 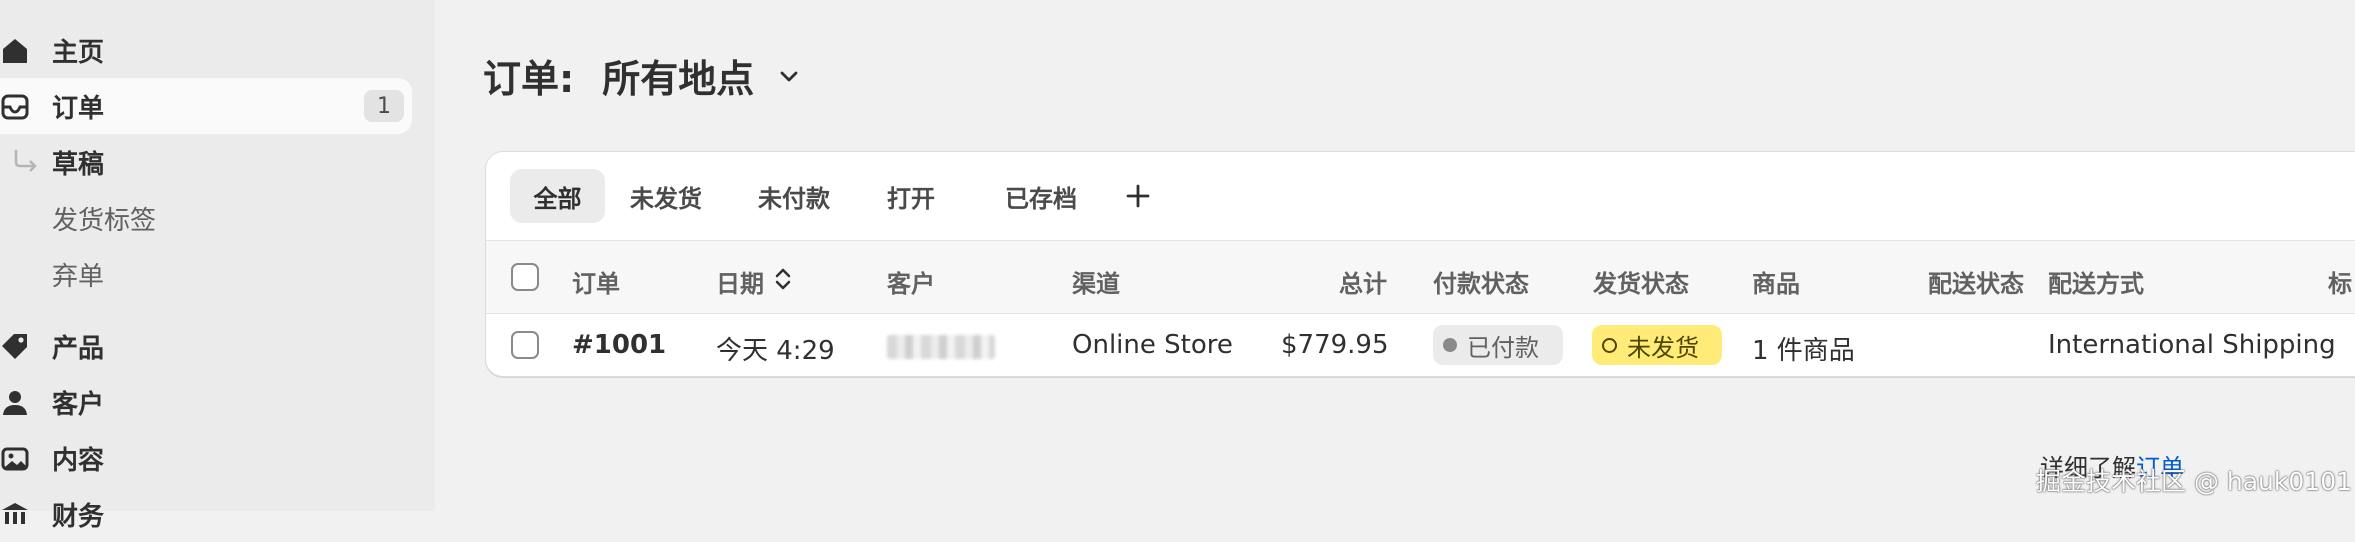 I want to click on sidebar-item-label: 客户, so click(x=78, y=404).